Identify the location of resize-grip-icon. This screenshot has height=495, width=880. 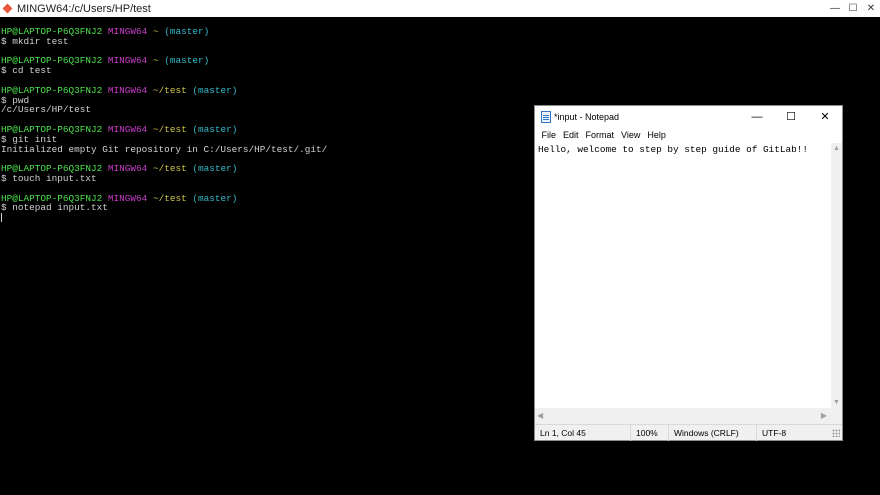
(836, 432).